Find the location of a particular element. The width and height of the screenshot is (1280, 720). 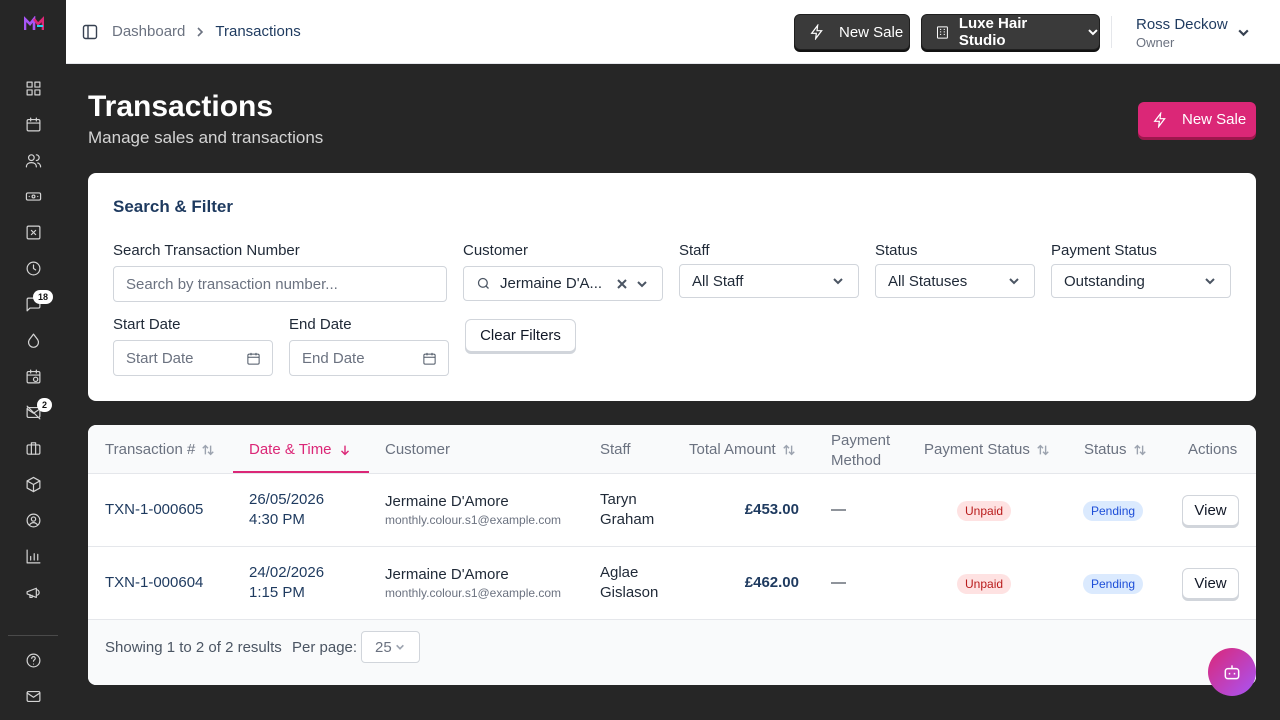

per-page-label: Per page: is located at coordinates (325, 647).